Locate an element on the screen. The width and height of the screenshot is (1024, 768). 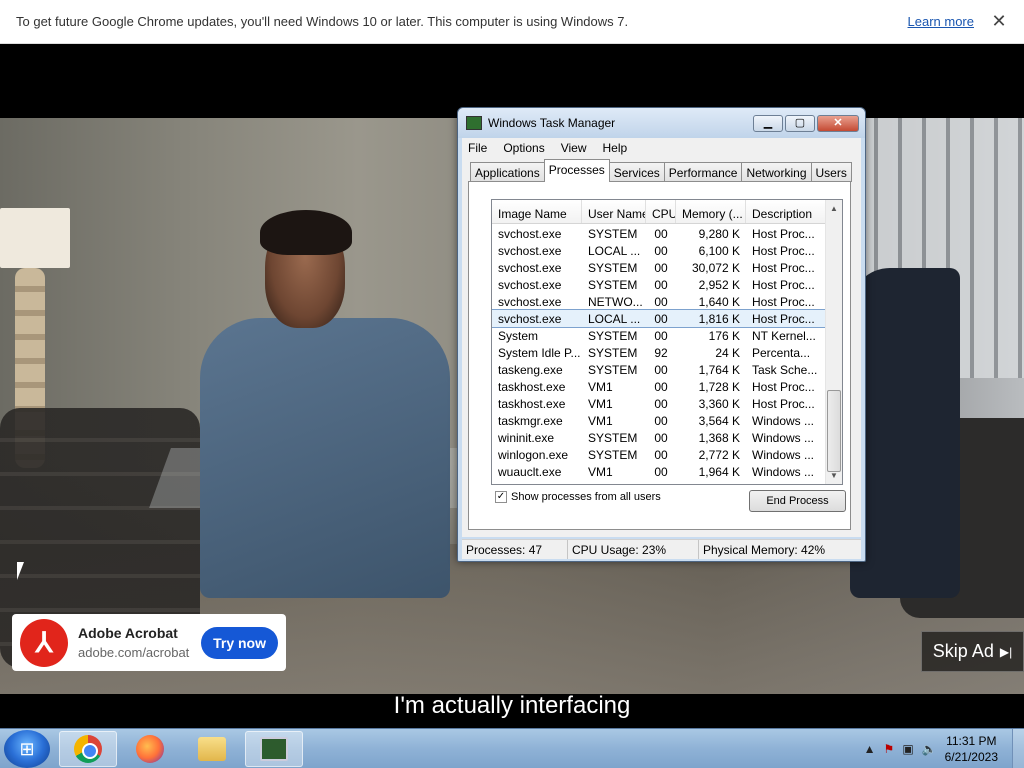
learn-more-link: Learn more is located at coordinates (941, 21).